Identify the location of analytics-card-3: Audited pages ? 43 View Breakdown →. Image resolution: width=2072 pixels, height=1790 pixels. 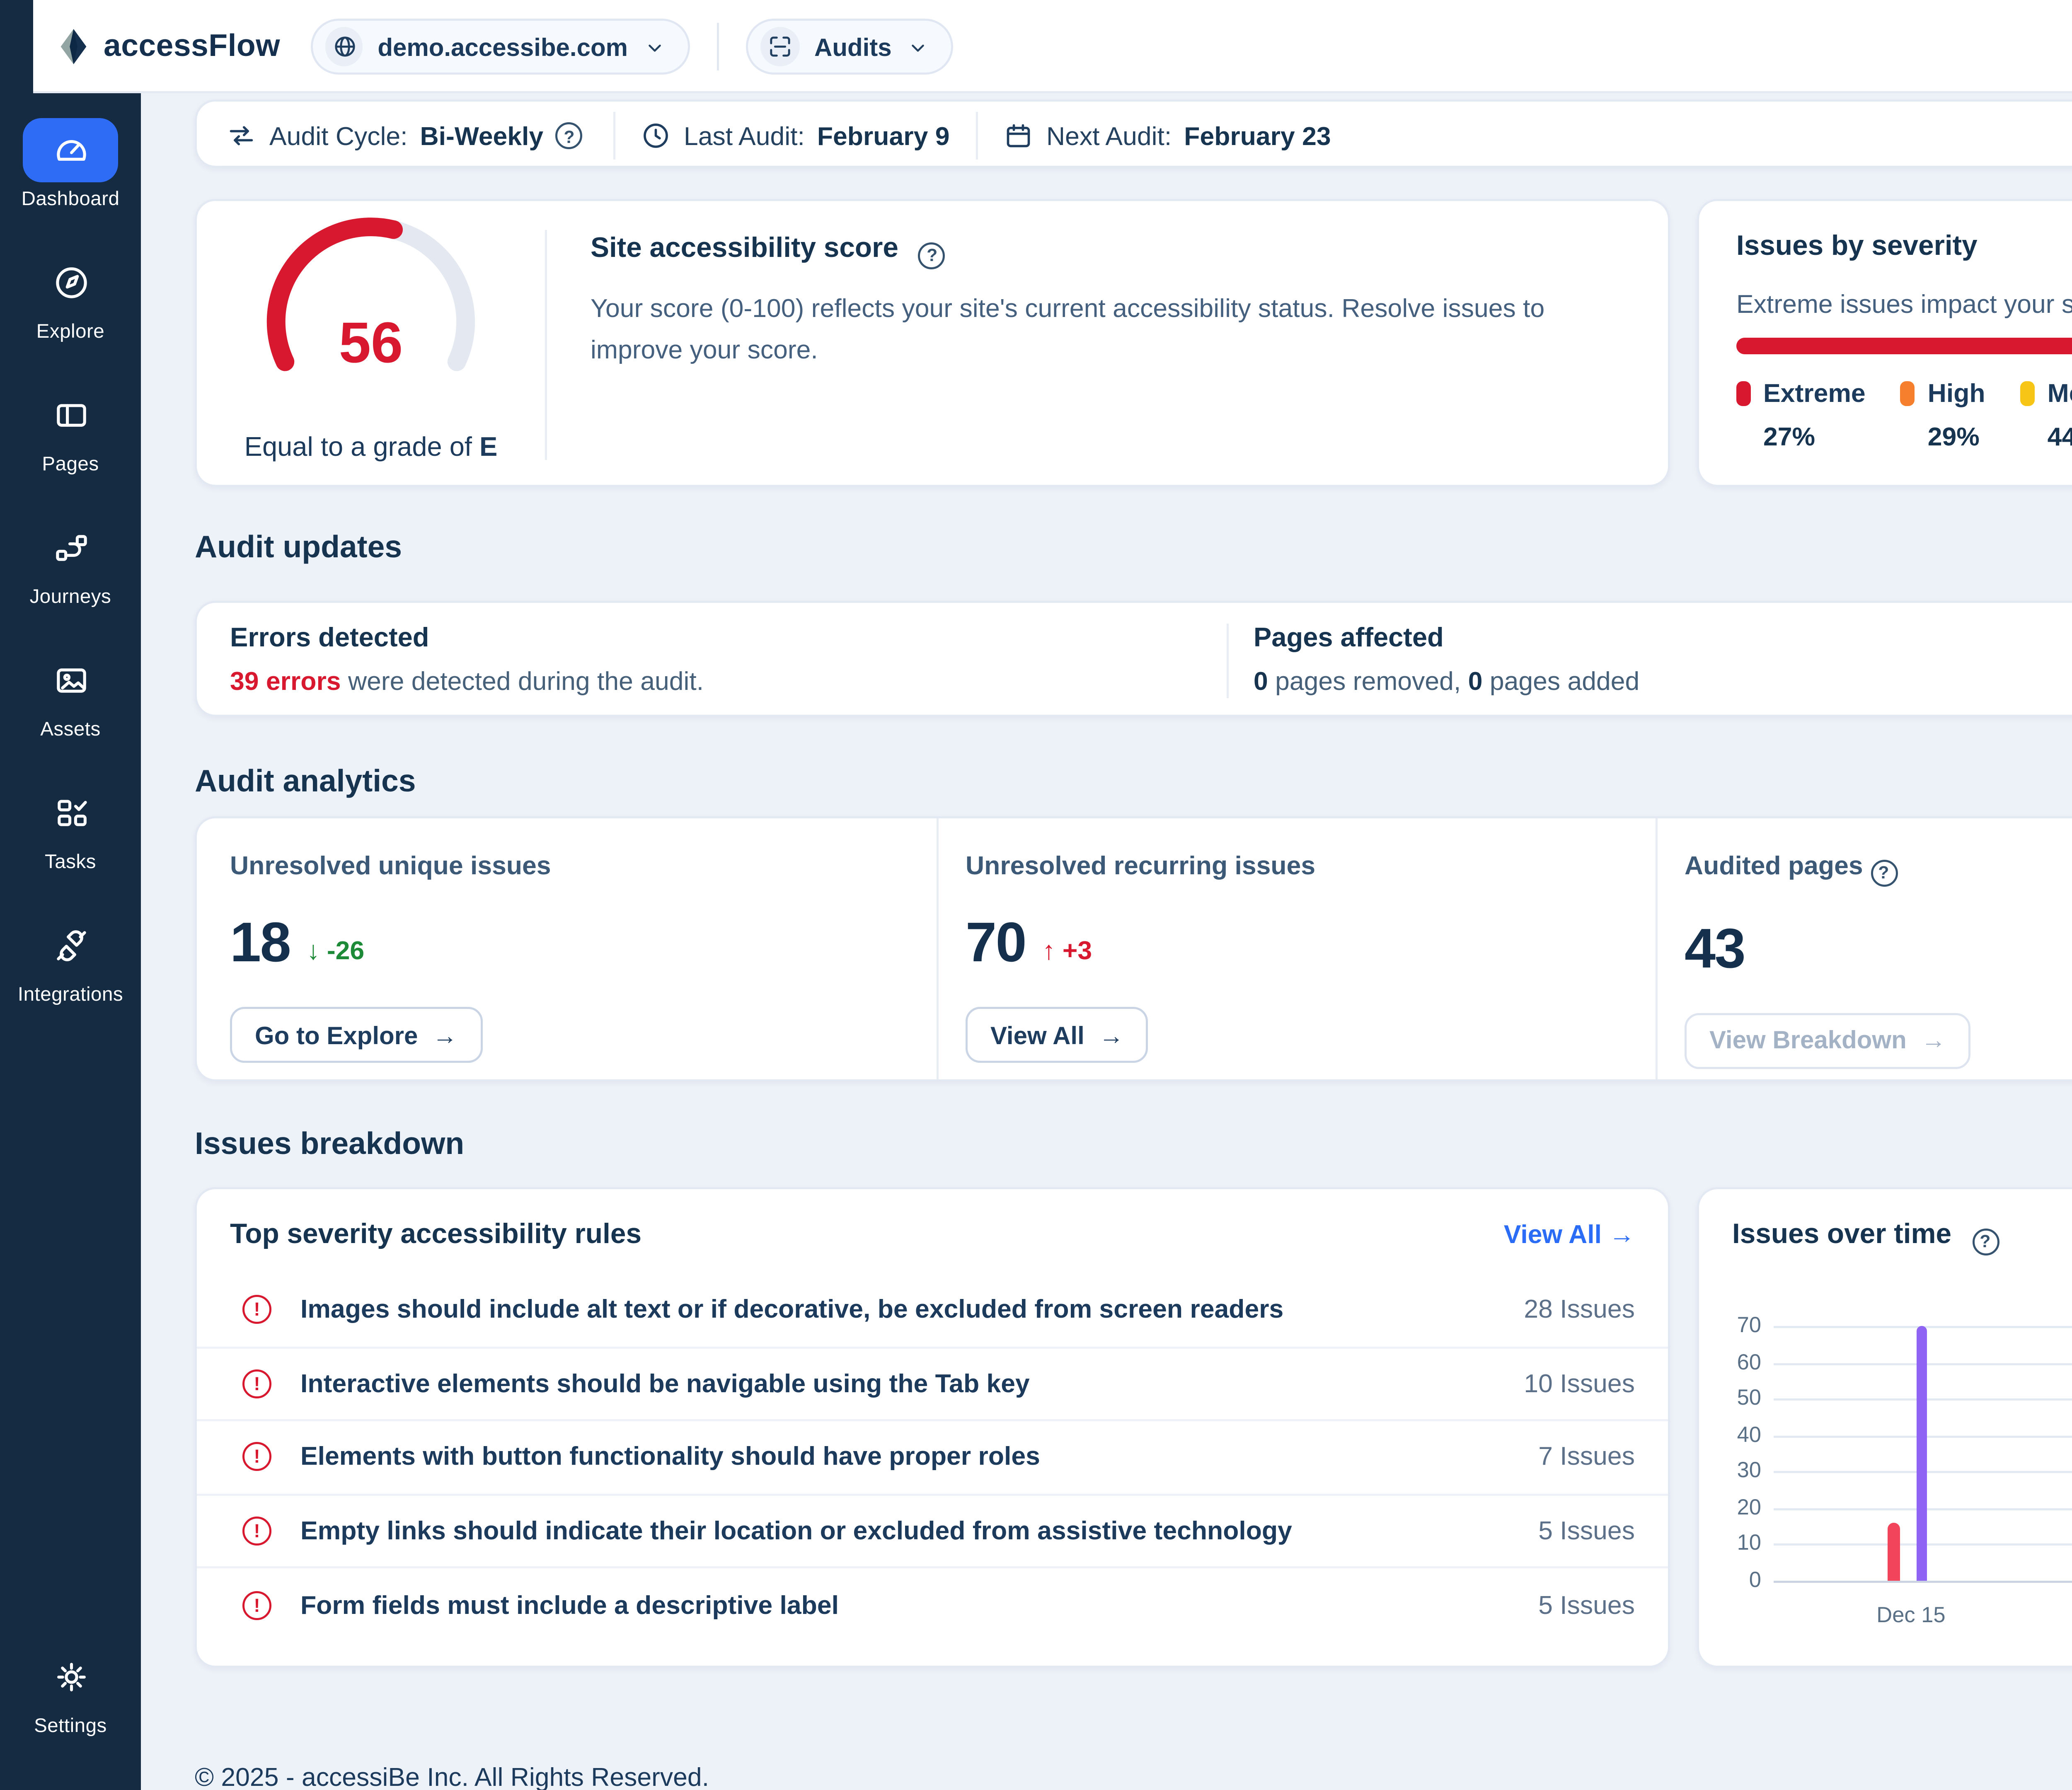
(1828, 959).